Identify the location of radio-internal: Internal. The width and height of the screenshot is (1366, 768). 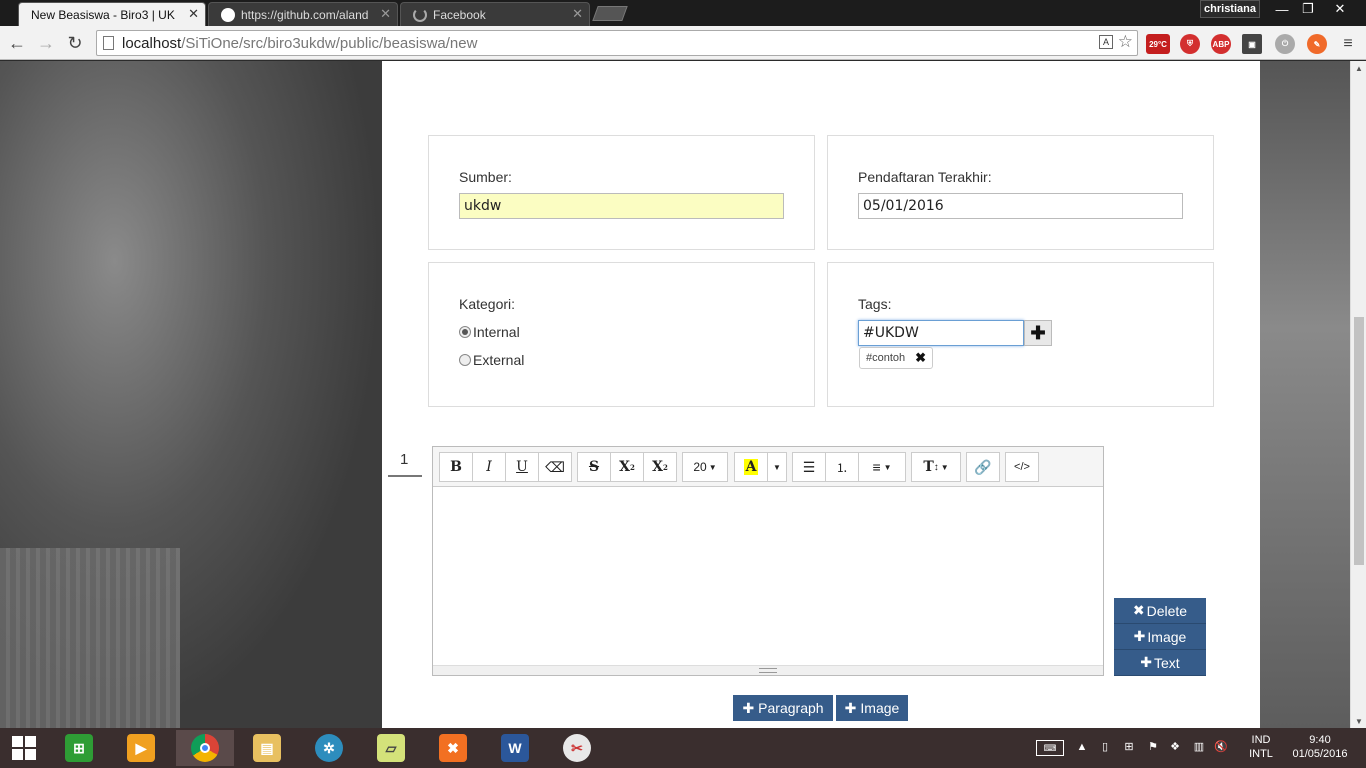
(489, 332).